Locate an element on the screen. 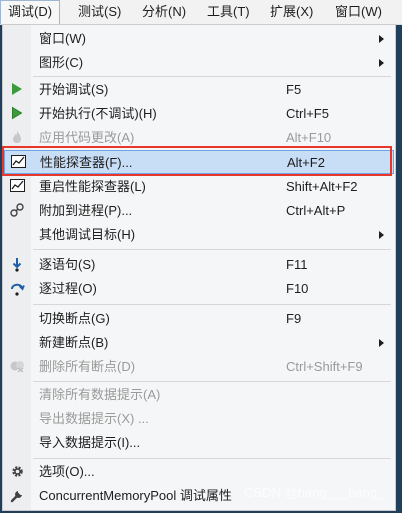 This screenshot has width=402, height=513. play-outline-icon is located at coordinates (17, 114).